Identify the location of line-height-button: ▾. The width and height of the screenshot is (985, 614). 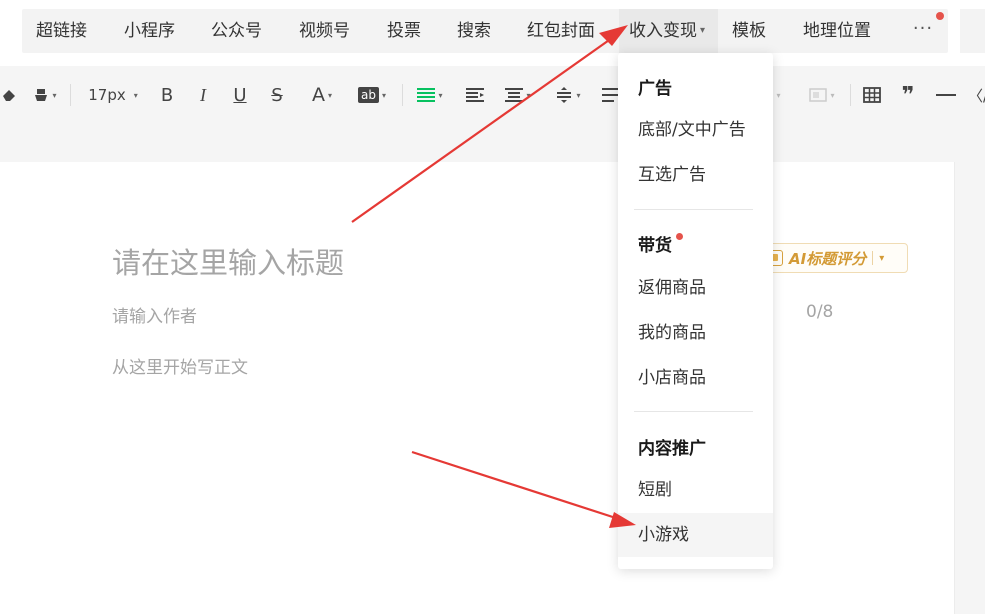
(568, 95).